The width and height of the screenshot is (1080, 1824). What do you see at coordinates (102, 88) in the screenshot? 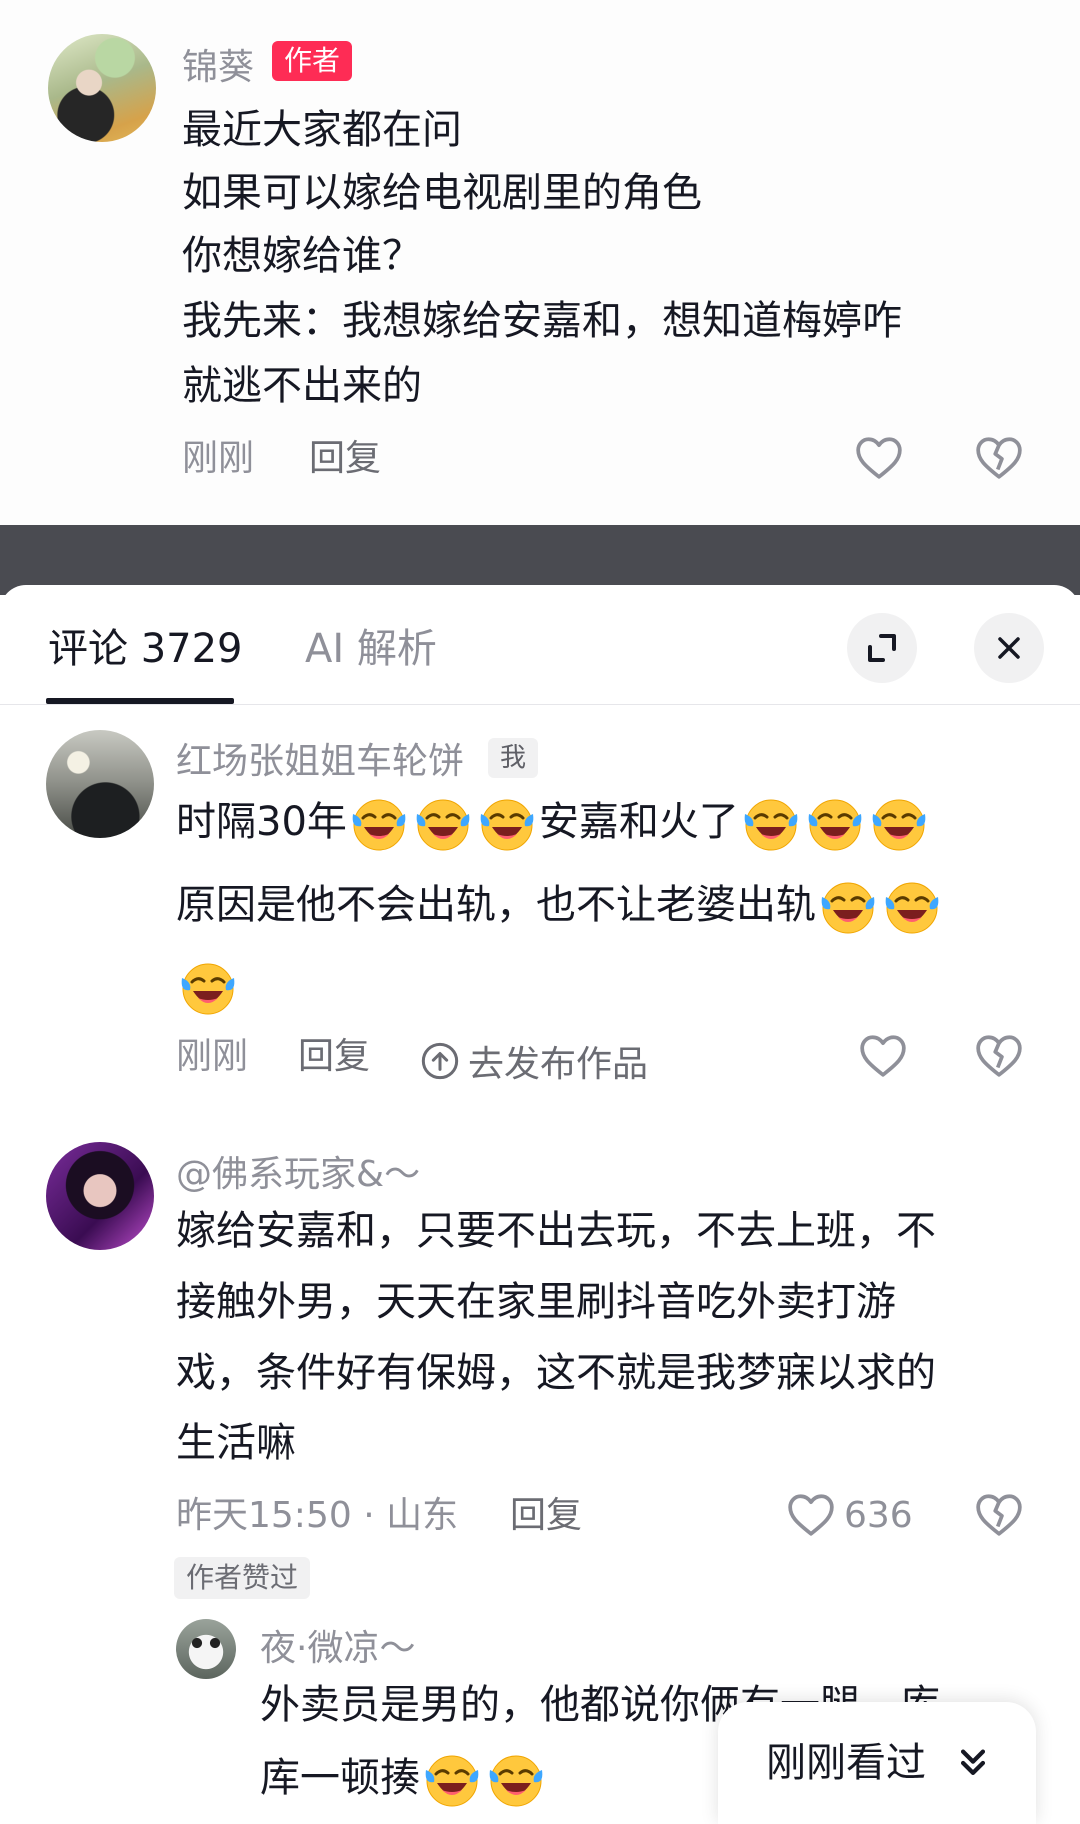
I see `author-avatar` at bounding box center [102, 88].